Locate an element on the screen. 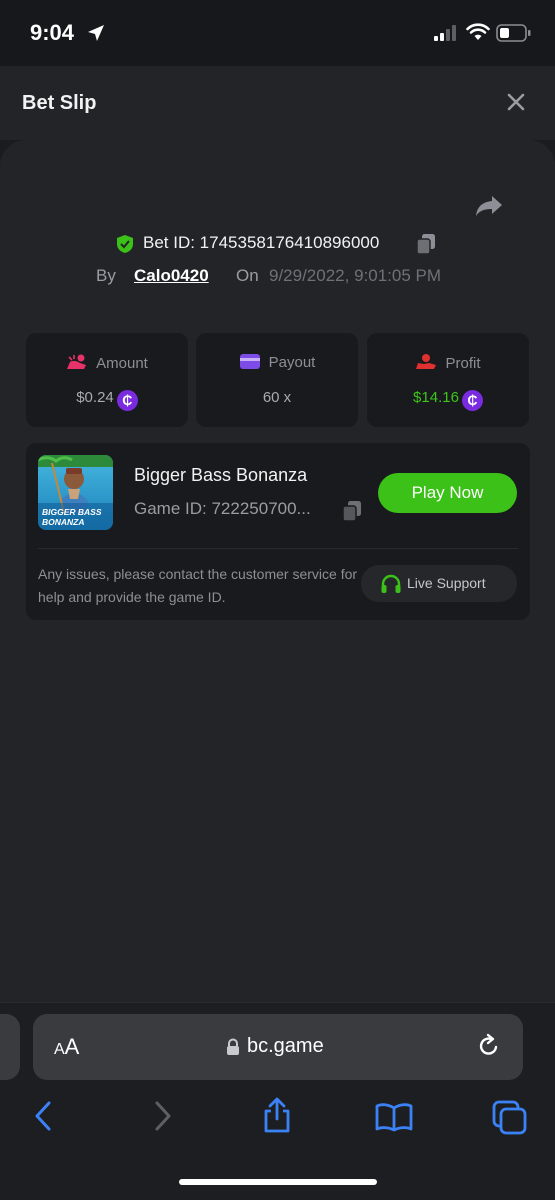  reader-aa-button: AA is located at coordinates (66, 1047).